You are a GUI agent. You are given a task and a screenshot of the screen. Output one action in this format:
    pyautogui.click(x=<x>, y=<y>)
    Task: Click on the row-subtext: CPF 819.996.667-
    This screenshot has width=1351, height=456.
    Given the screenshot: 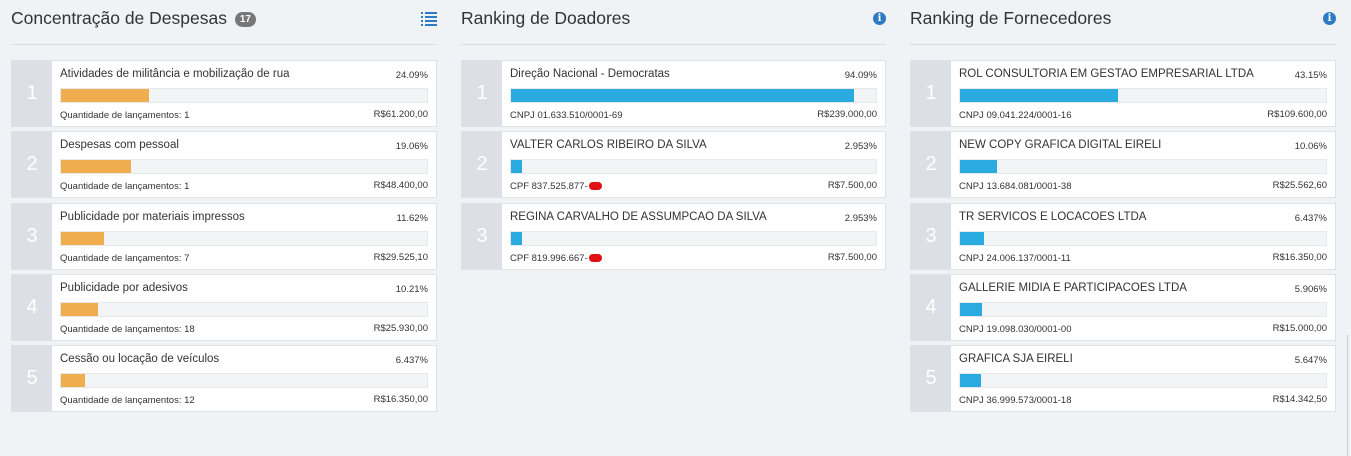 What is the action you would take?
    pyautogui.click(x=556, y=258)
    